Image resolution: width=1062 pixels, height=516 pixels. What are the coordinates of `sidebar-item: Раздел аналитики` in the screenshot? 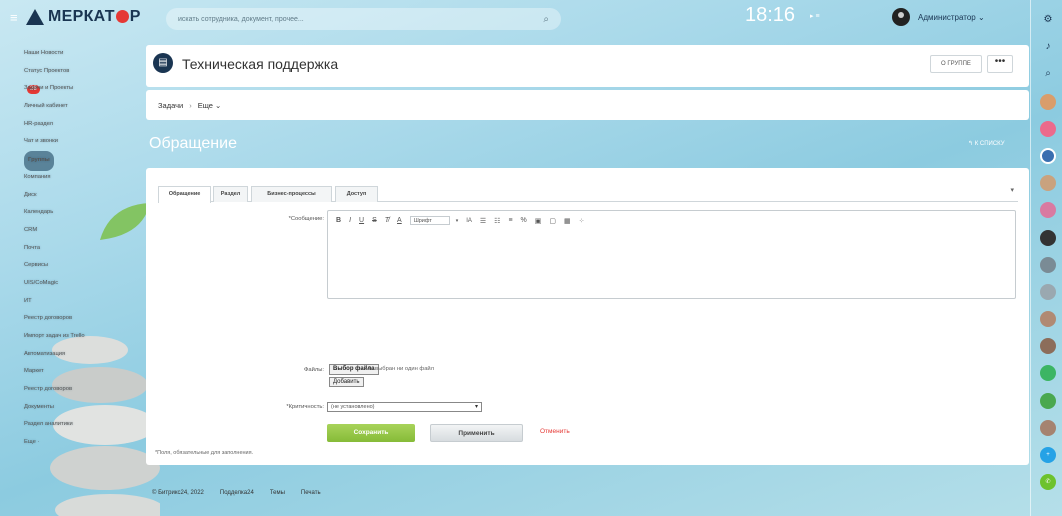 It's located at (86, 425).